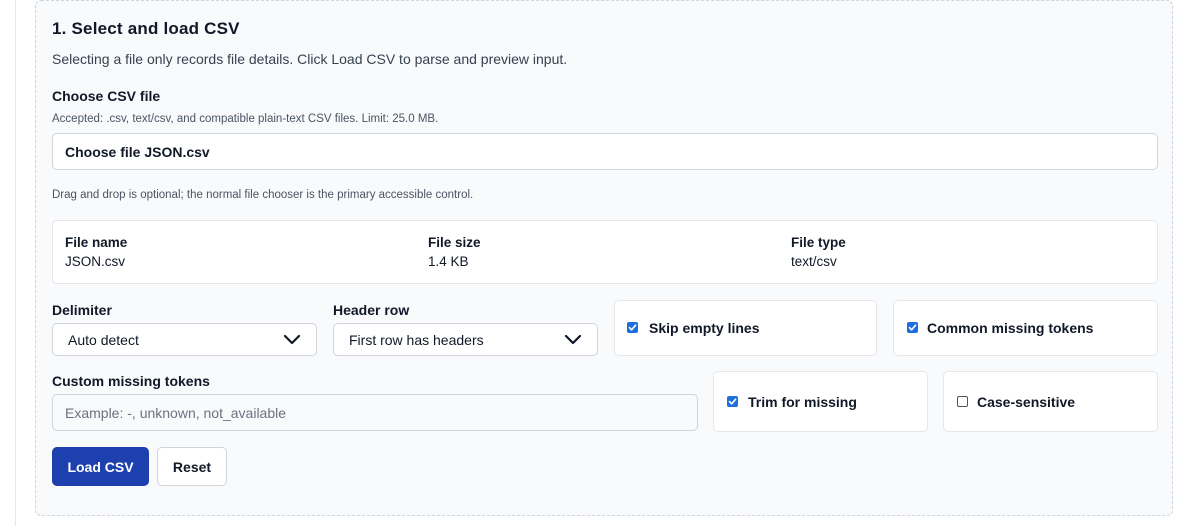  I want to click on trim-for-missing-checkbox, so click(732, 401).